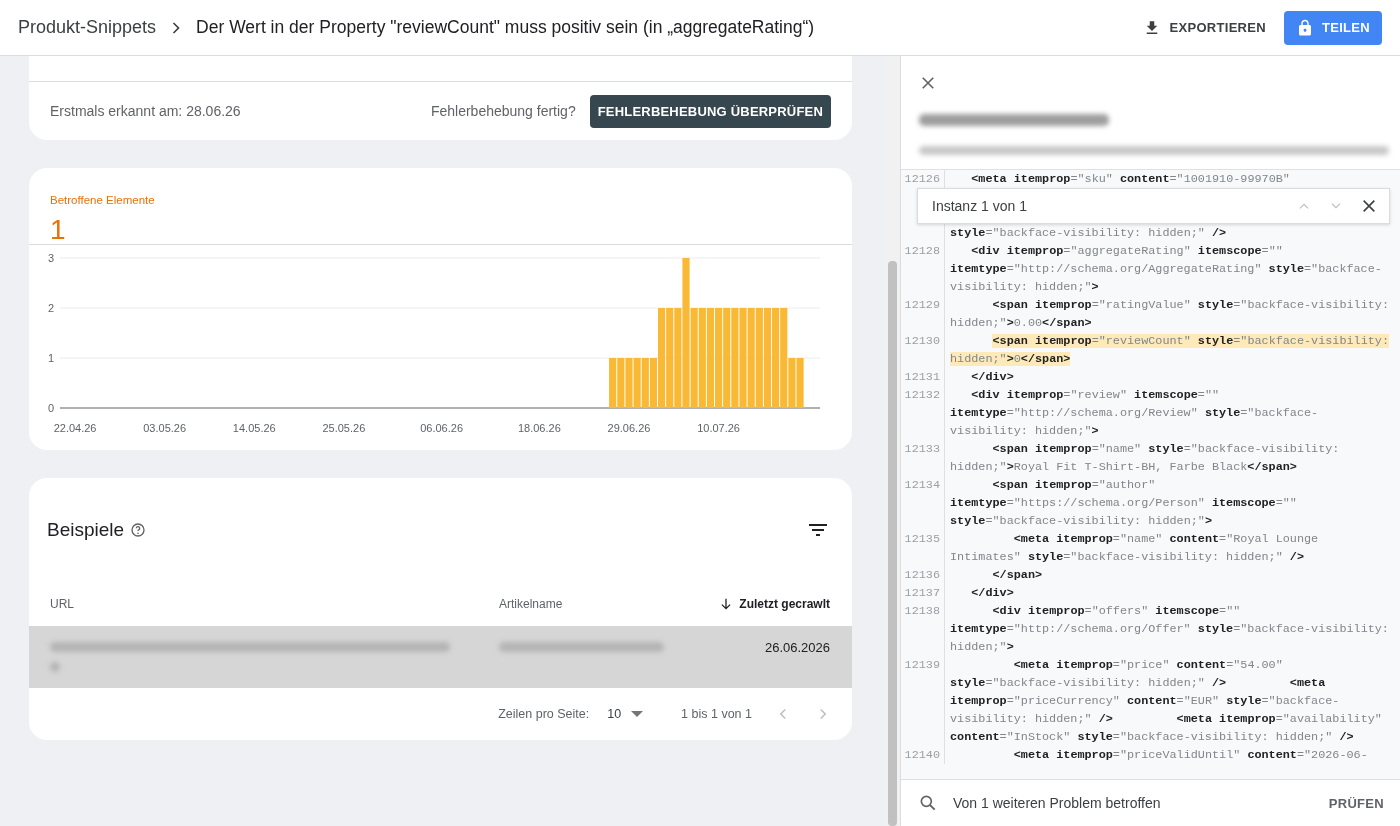 Image resolution: width=1400 pixels, height=826 pixels. I want to click on line-number: 12139, so click(922, 665).